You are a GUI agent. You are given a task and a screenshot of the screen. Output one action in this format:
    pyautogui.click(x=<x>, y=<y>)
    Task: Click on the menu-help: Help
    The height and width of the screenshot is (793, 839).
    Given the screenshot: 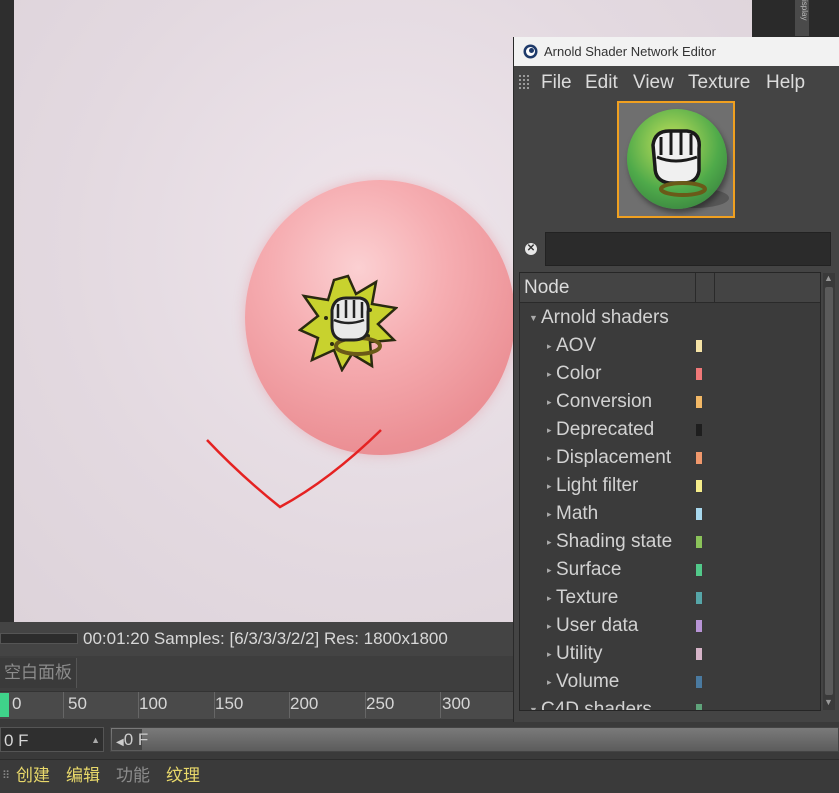 What is the action you would take?
    pyautogui.click(x=785, y=83)
    